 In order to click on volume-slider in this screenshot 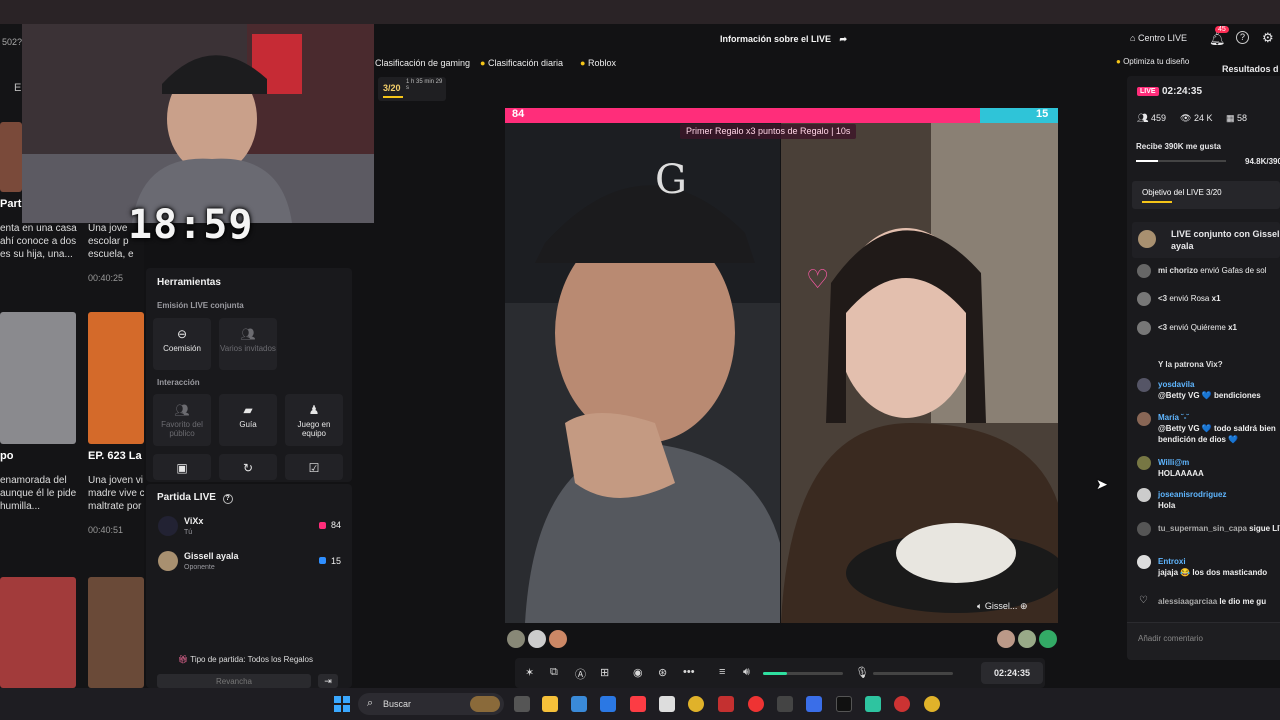, I will do `click(803, 673)`.